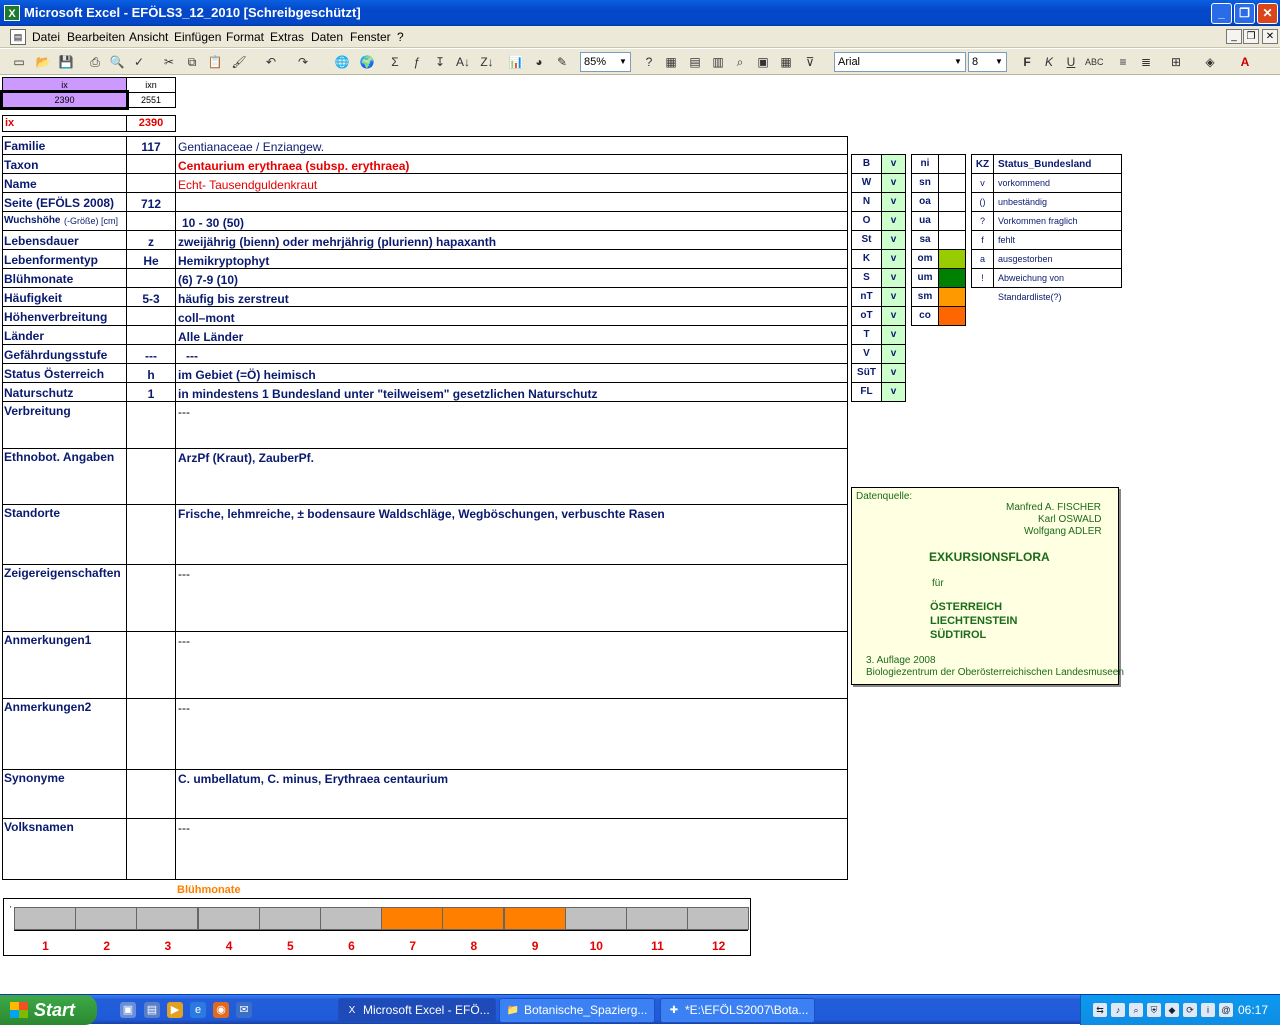 This screenshot has width=1280, height=1025. What do you see at coordinates (32, 513) in the screenshot?
I see `field-label: Standorte` at bounding box center [32, 513].